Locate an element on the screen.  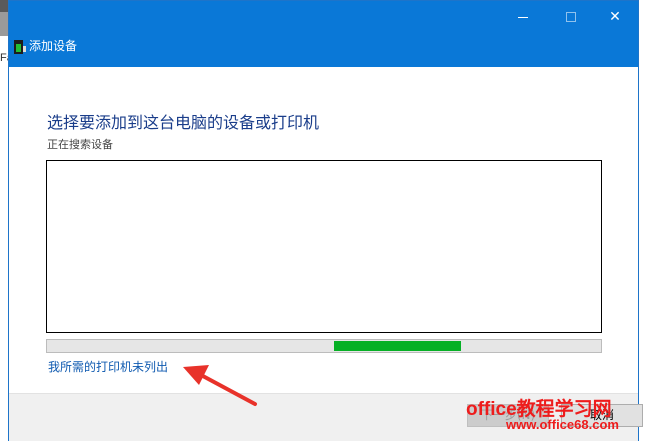
watermark-url: www.office68.com is located at coordinates (562, 424).